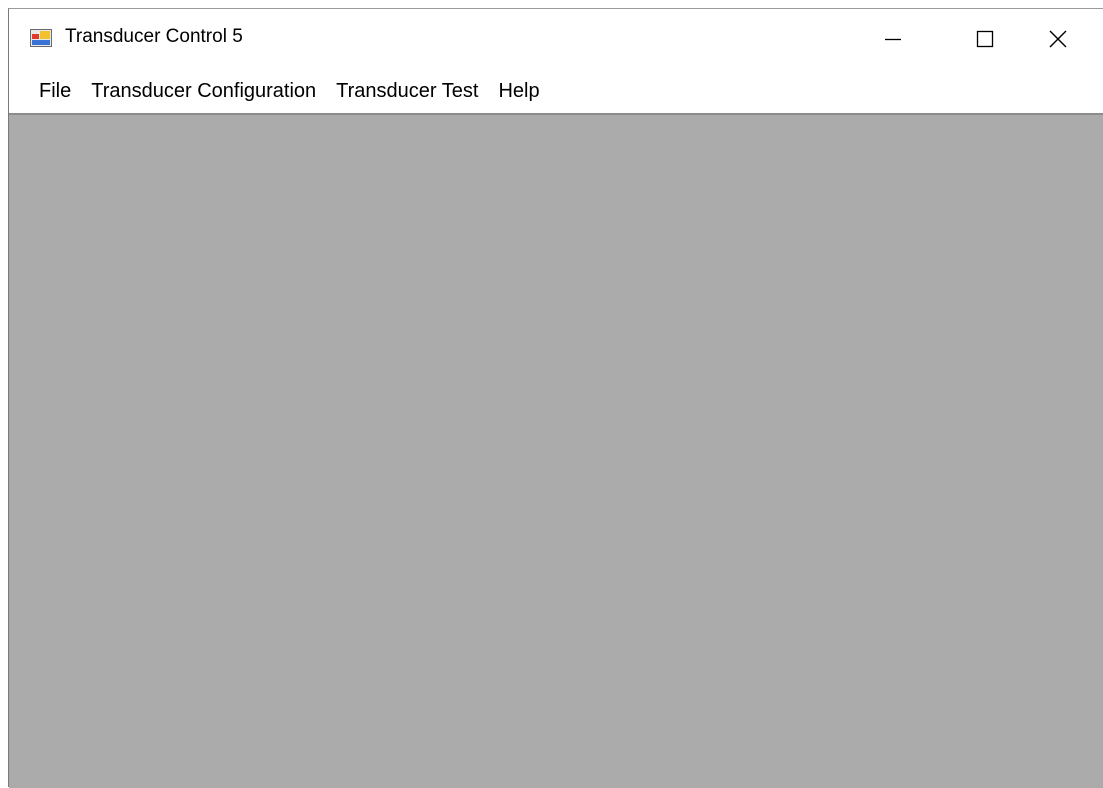 The height and width of the screenshot is (788, 1103). I want to click on close-button, so click(1057, 38).